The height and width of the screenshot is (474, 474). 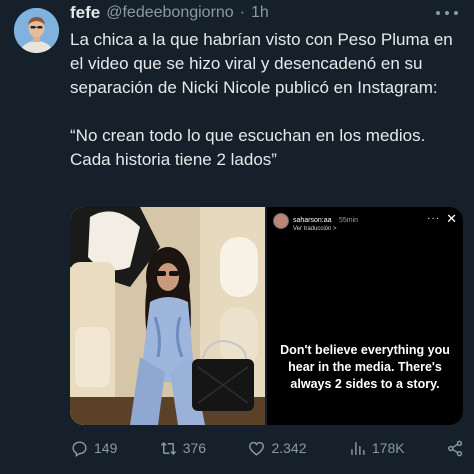 I want to click on reply-button: 149, so click(x=93, y=448).